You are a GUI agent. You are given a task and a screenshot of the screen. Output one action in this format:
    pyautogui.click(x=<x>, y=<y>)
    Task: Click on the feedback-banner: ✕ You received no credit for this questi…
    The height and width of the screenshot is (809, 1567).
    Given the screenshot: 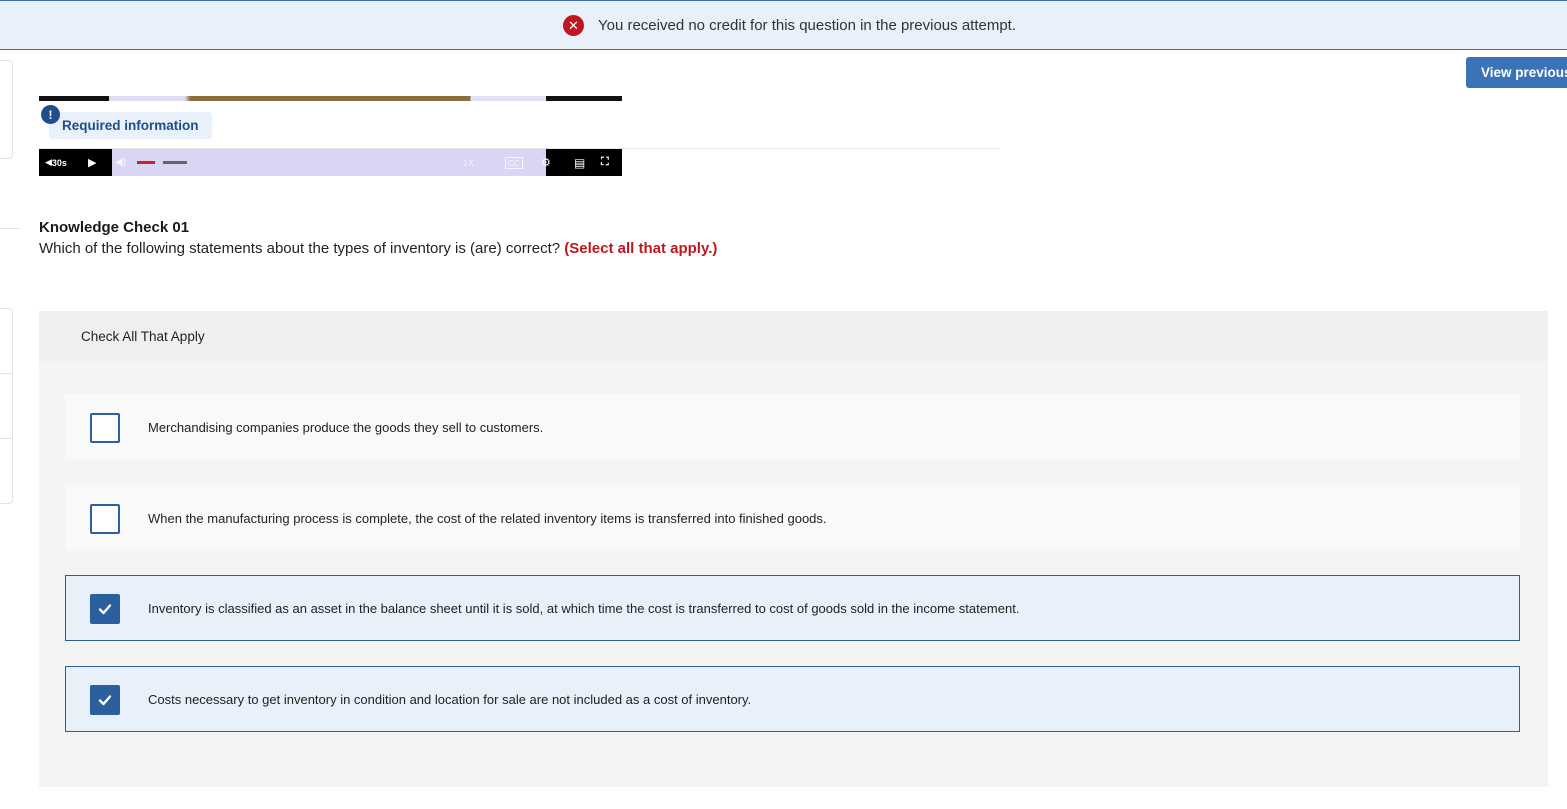 What is the action you would take?
    pyautogui.click(x=783, y=25)
    